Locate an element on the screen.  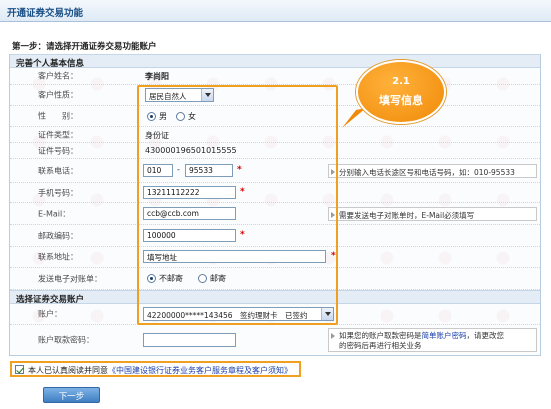
agreement-link: 《中国建设银行证券业务客户服务章程及客户须知》 is located at coordinates (200, 370).